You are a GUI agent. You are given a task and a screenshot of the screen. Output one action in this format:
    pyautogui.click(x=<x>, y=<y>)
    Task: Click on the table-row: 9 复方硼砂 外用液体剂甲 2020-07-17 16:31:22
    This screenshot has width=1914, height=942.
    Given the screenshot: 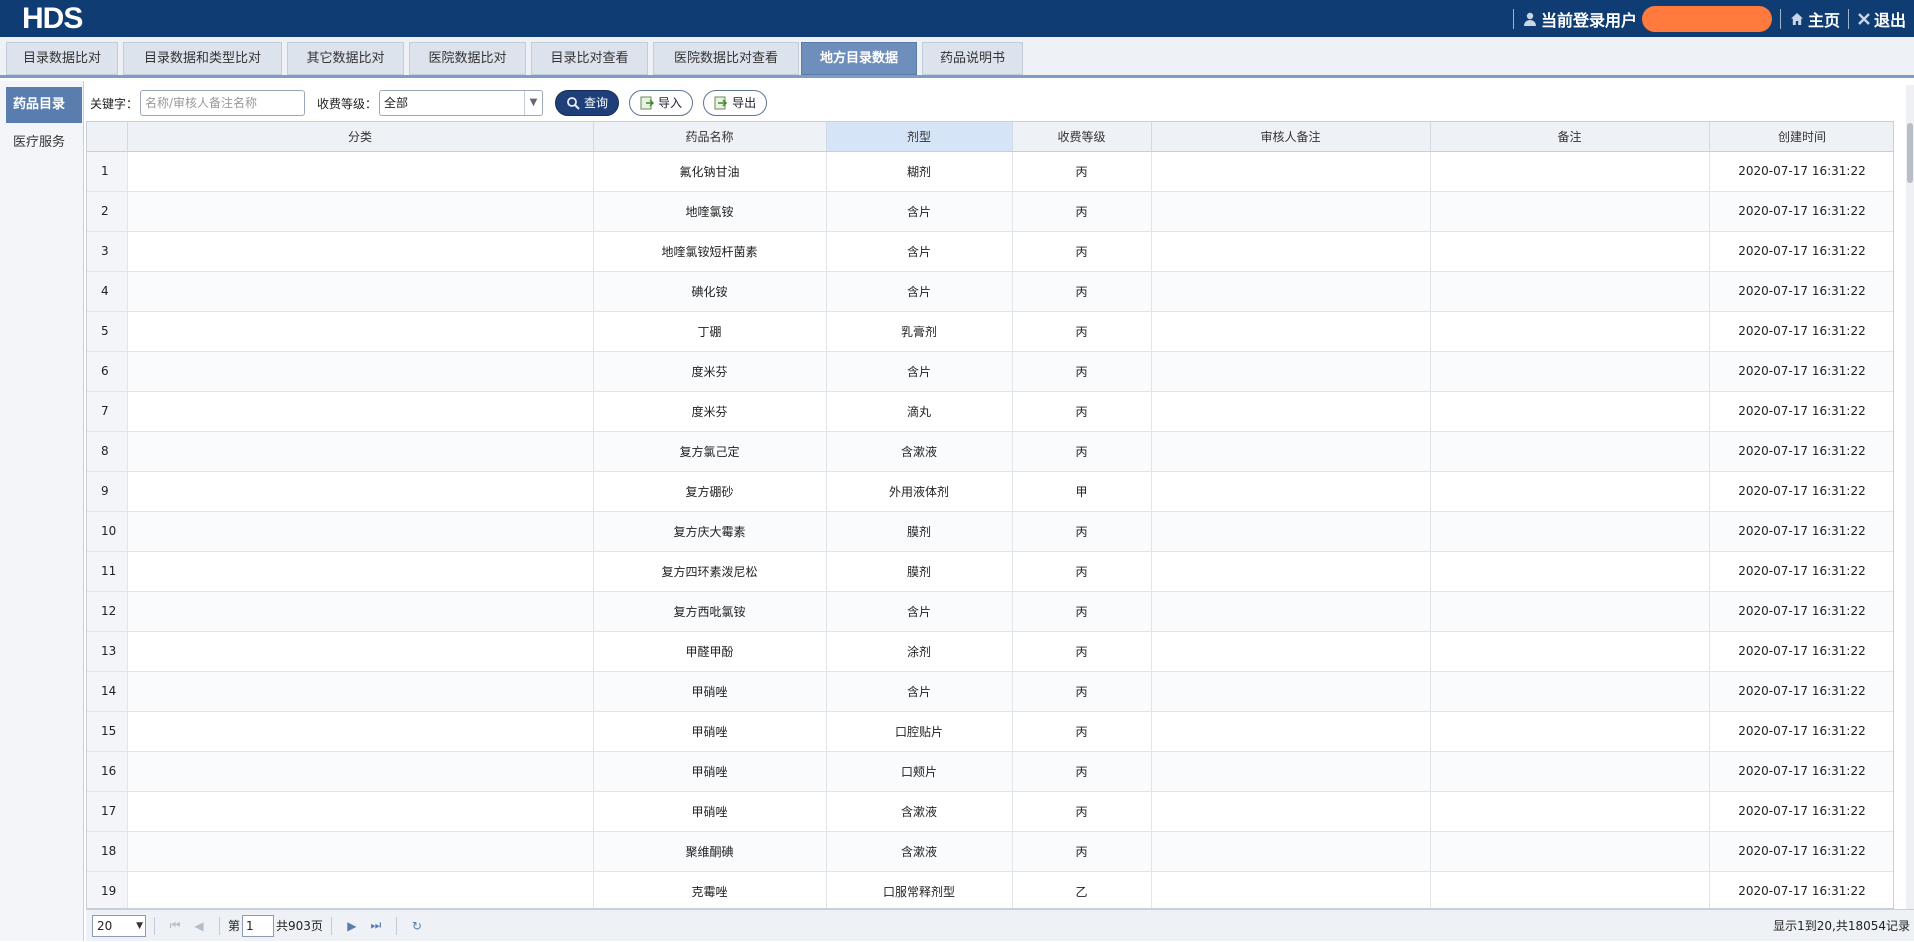 What is the action you would take?
    pyautogui.click(x=990, y=491)
    